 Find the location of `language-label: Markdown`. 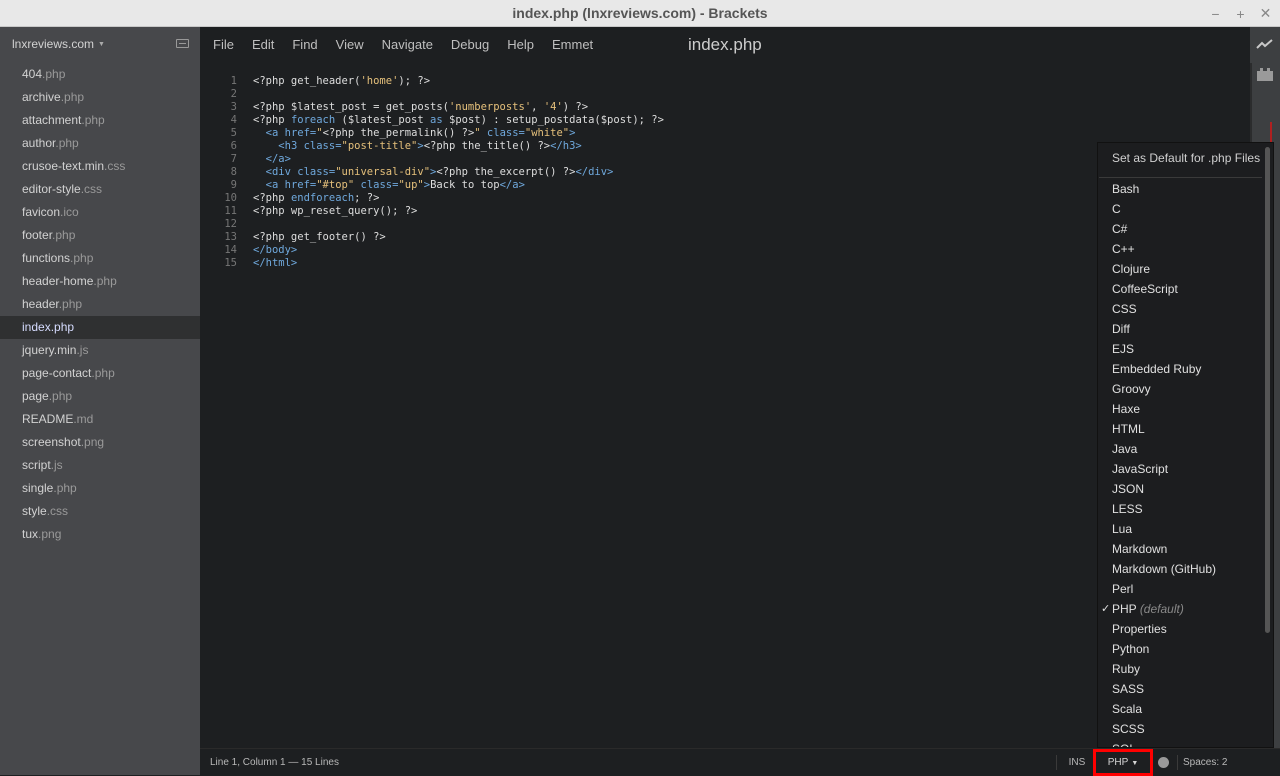

language-label: Markdown is located at coordinates (1139, 549).